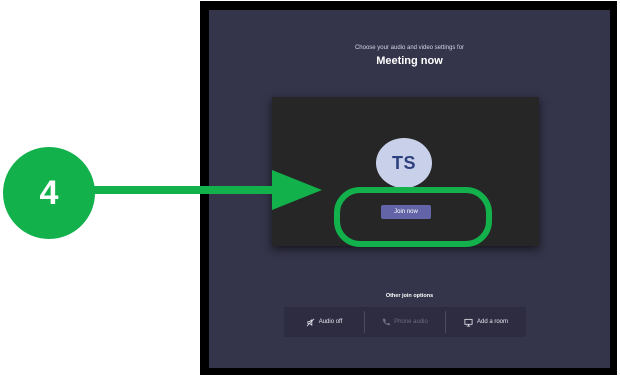 The image size is (620, 376). Describe the element at coordinates (330, 322) in the screenshot. I see `audio-off-label: Audio off` at that location.